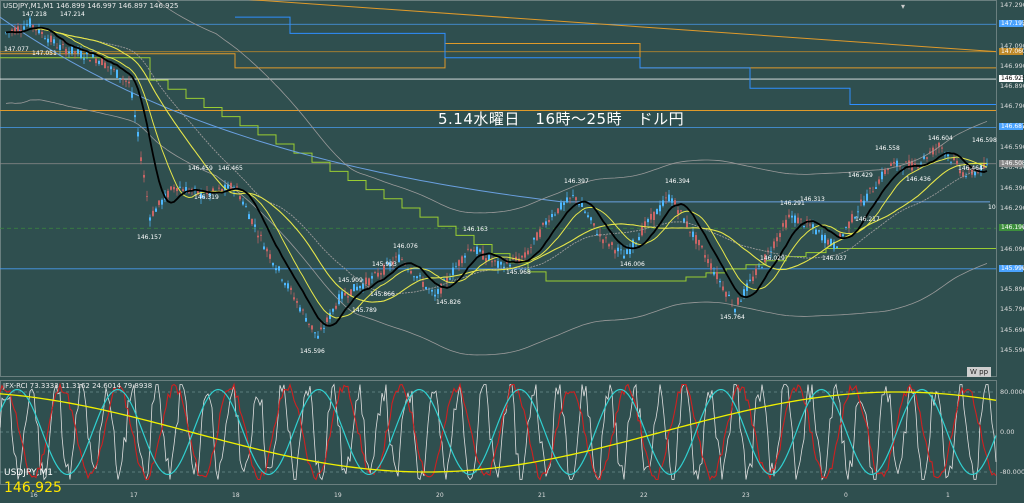 Image resolution: width=1024 pixels, height=503 pixels. Describe the element at coordinates (200, 169) in the screenshot. I see `price-annotation: 146.459` at that location.